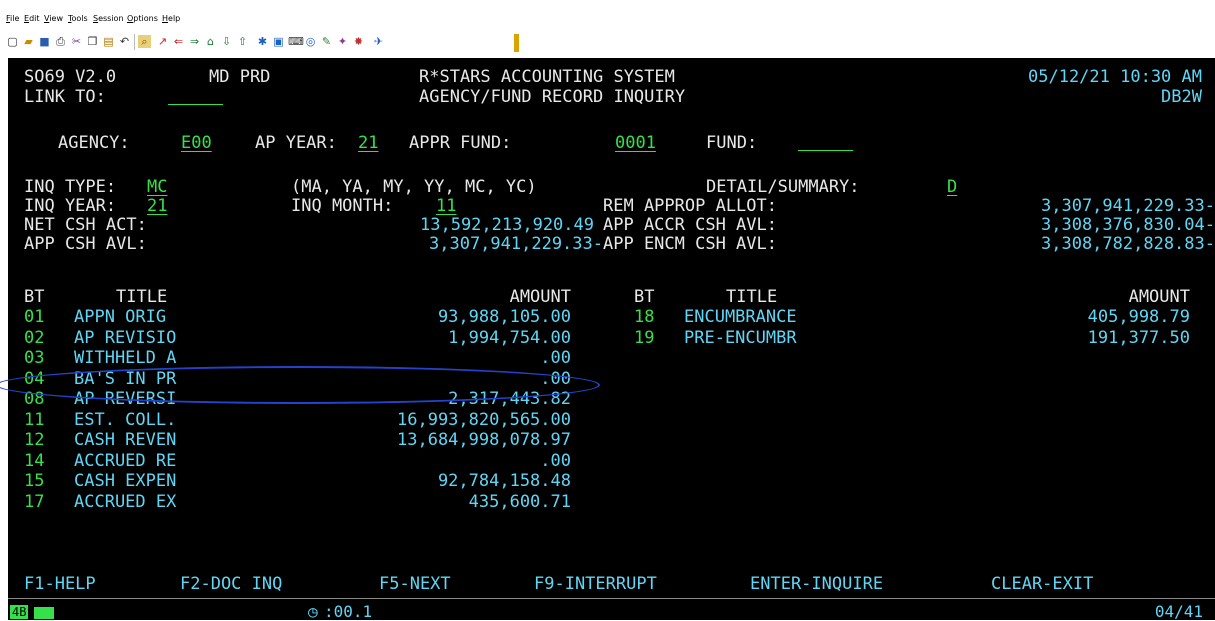  I want to click on screen-title: AGENCY/FUND RECORD INQUIRY, so click(552, 97).